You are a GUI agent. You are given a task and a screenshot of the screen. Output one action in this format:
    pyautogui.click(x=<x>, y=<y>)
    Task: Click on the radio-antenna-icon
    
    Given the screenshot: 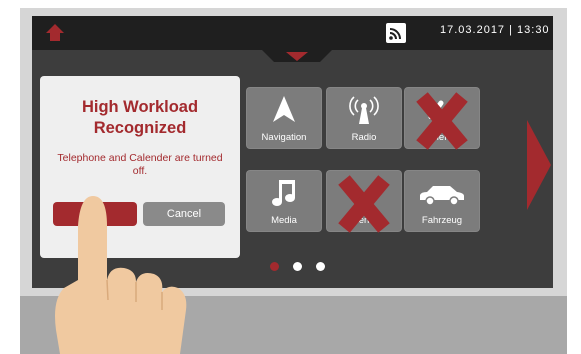 What is the action you would take?
    pyautogui.click(x=364, y=110)
    